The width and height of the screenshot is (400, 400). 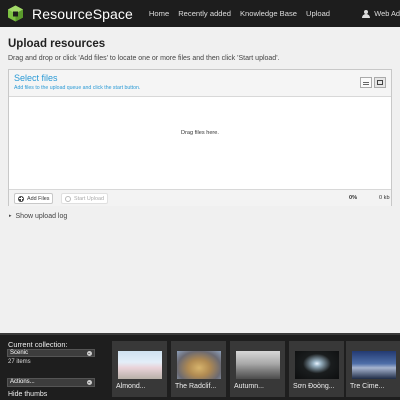 What do you see at coordinates (159, 13) in the screenshot?
I see `nav-home: Home` at bounding box center [159, 13].